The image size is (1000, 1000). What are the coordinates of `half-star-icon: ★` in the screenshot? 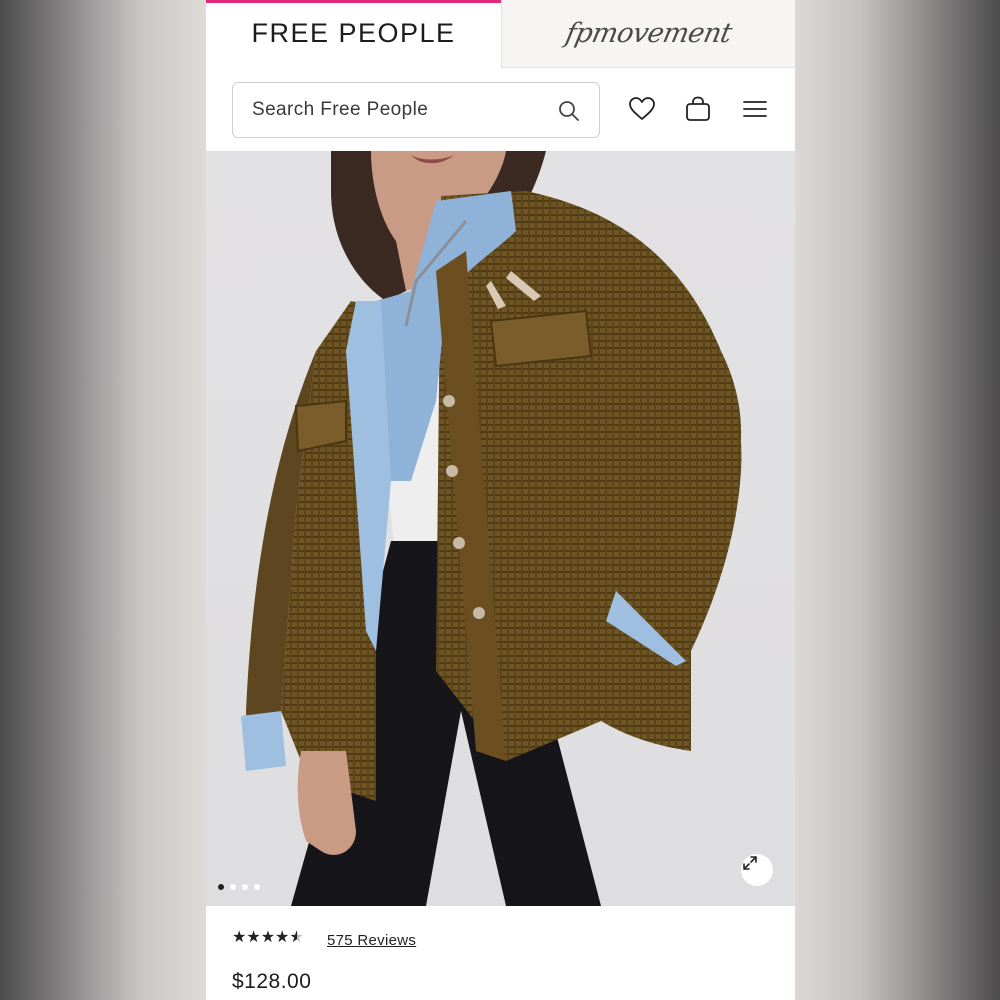 It's located at (296, 937).